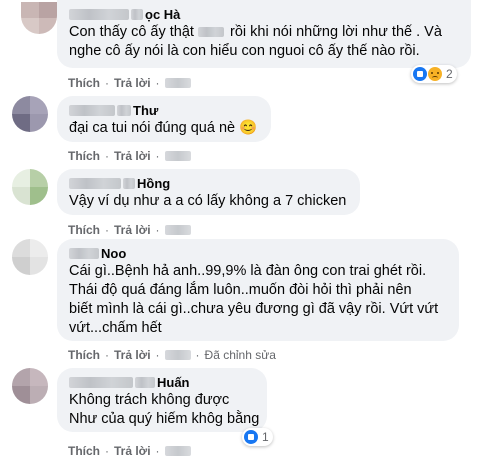 This screenshot has height=458, width=501. I want to click on comment-bubble: Thư đại ca tui nói đúng quá nè 😊, so click(164, 119).